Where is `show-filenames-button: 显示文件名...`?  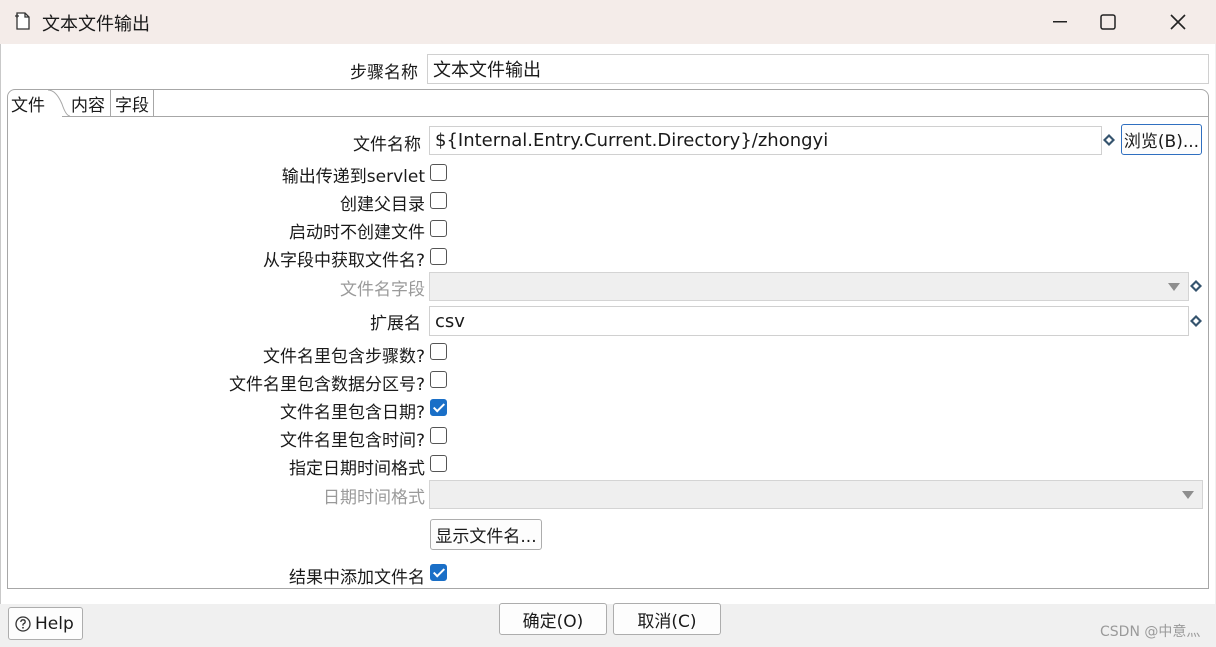
show-filenames-button: 显示文件名... is located at coordinates (486, 534).